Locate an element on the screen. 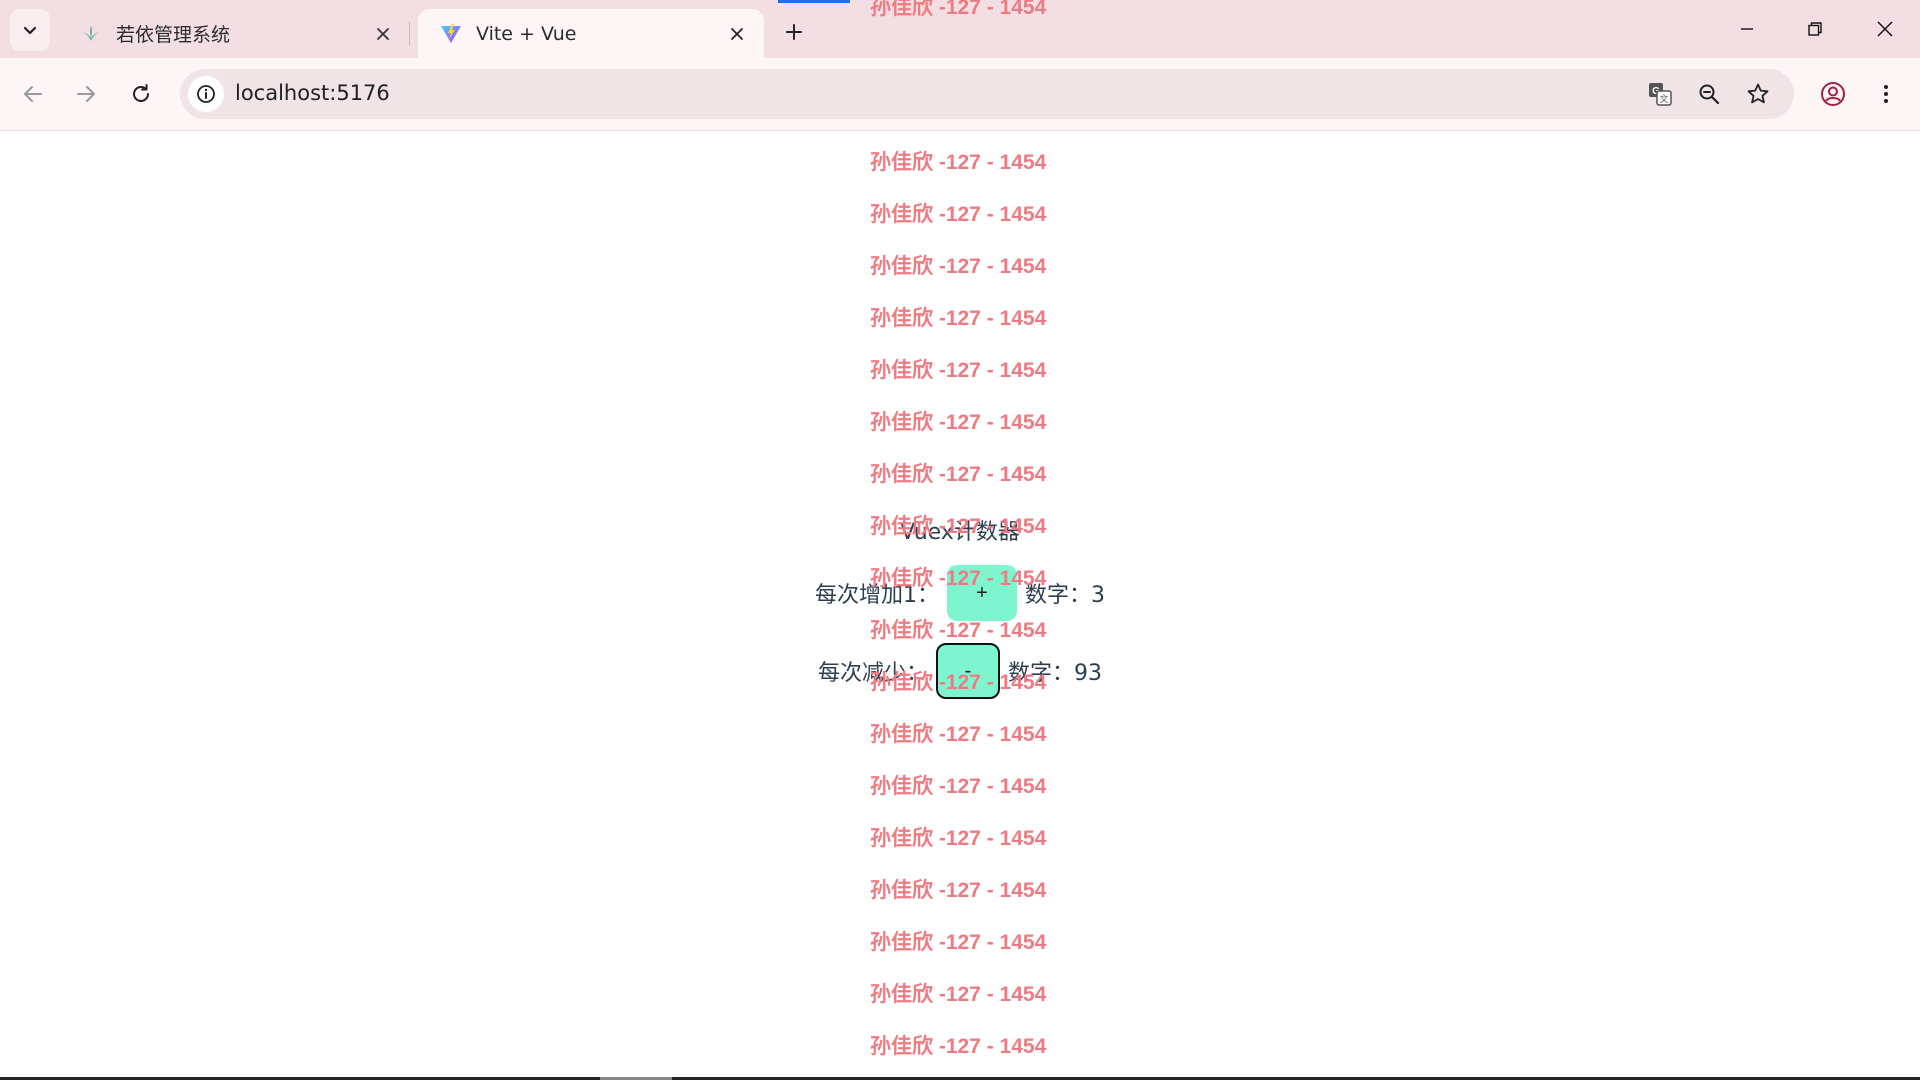 The image size is (1920, 1080). chevron-down-icon is located at coordinates (30, 30).